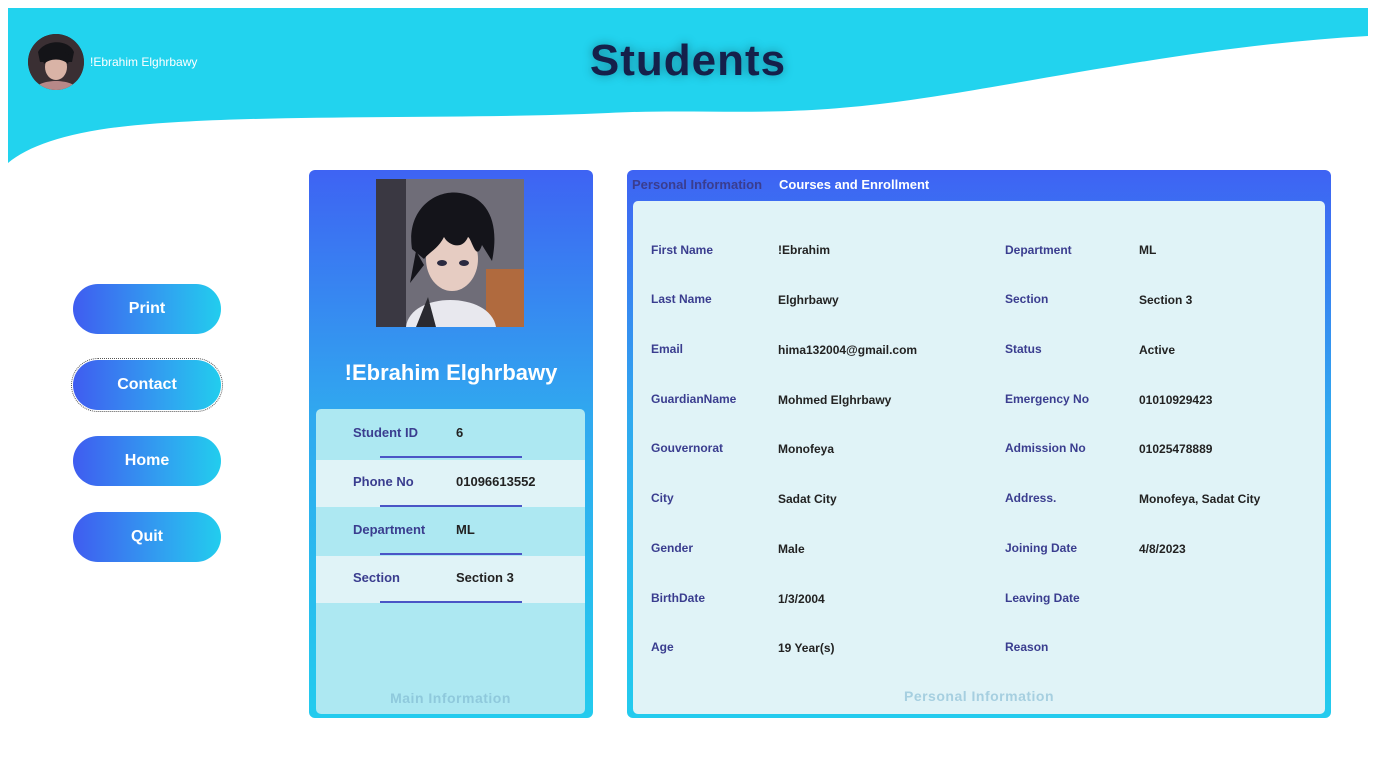 This screenshot has height=771, width=1375. I want to click on field-label: GuardianName, so click(694, 399).